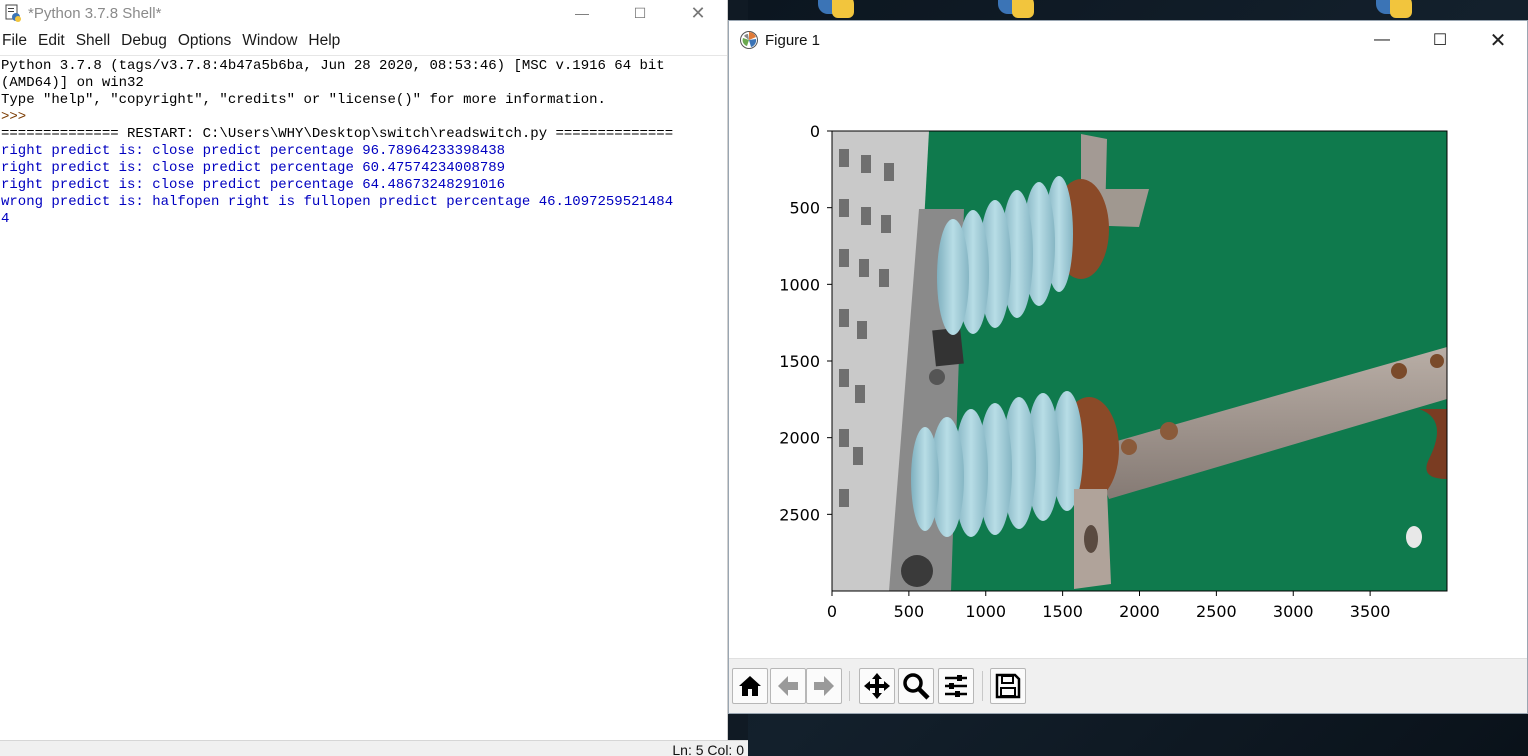  I want to click on console-prompt: >>>, so click(18, 117).